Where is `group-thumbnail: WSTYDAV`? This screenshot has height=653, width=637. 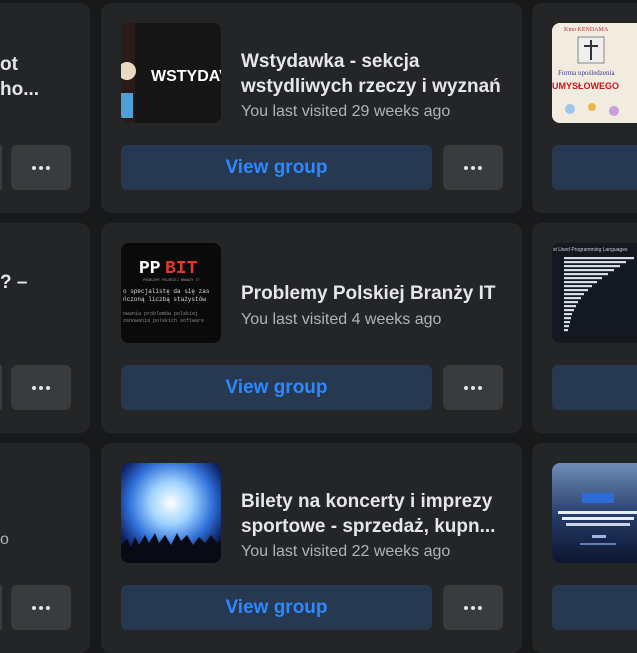 group-thumbnail: WSTYDAV is located at coordinates (171, 73).